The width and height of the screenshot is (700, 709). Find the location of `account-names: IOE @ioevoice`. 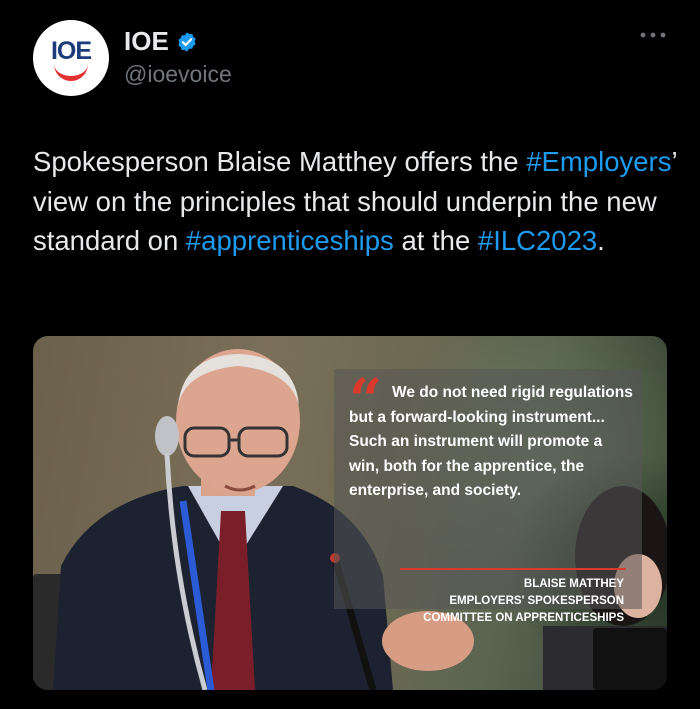

account-names: IOE @ioevoice is located at coordinates (178, 57).